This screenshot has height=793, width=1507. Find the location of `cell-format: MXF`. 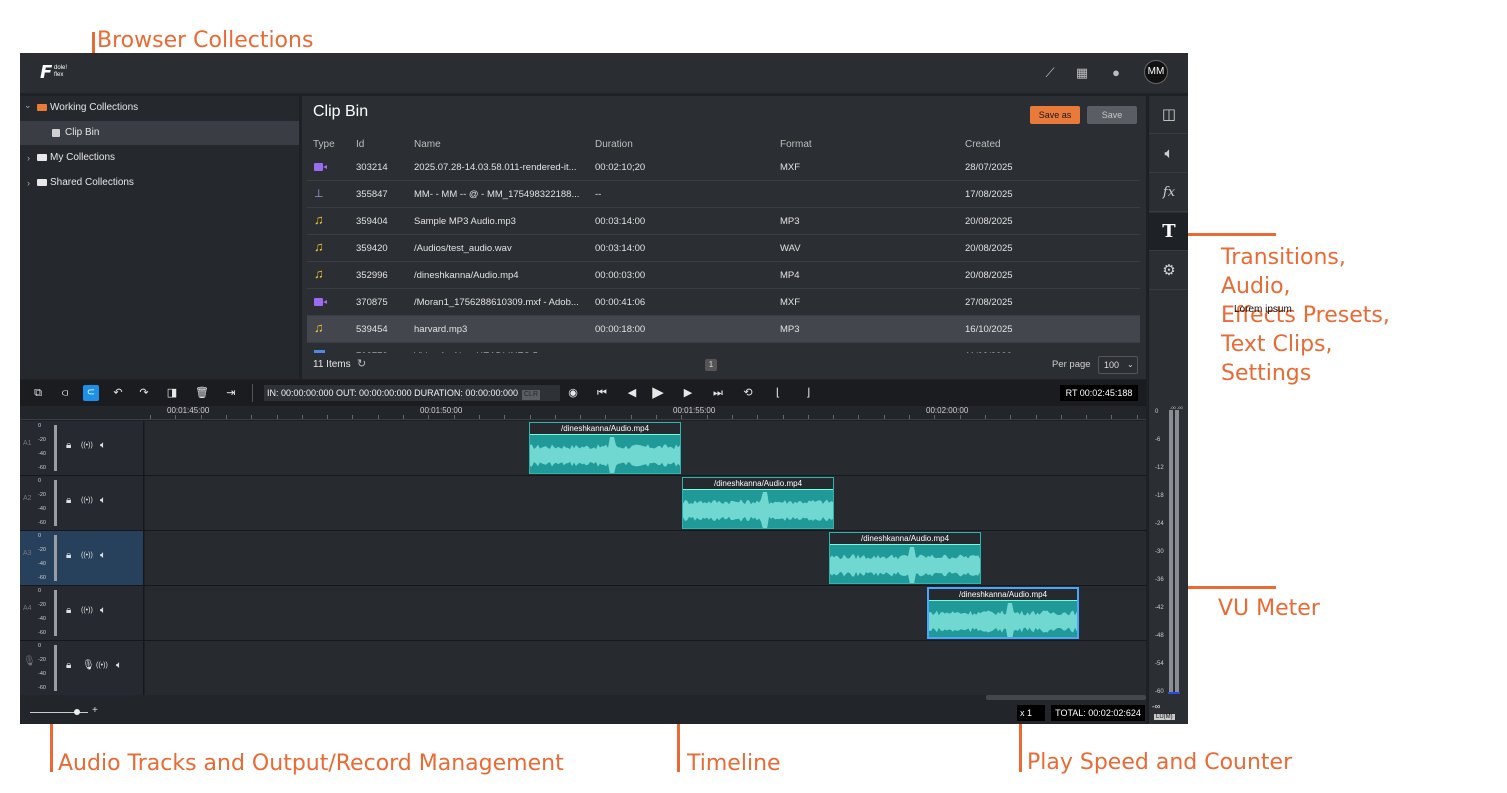

cell-format: MXF is located at coordinates (790, 167).